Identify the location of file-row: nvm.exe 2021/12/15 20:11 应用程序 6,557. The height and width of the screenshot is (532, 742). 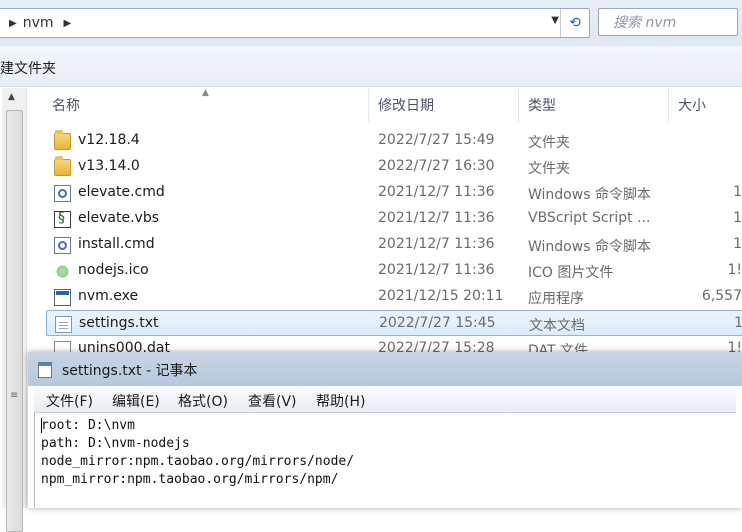
(394, 297).